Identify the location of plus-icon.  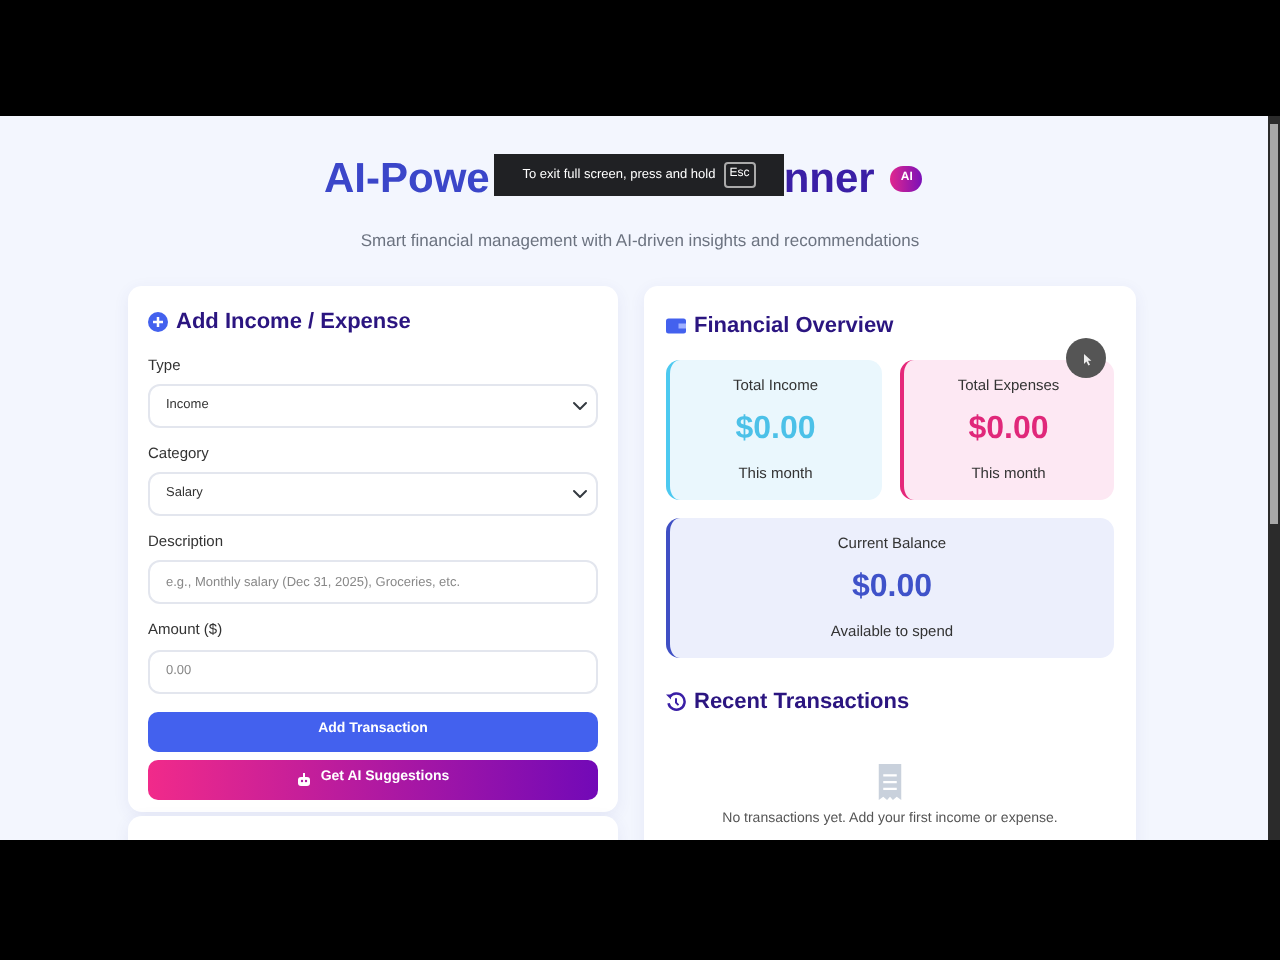
(158, 322).